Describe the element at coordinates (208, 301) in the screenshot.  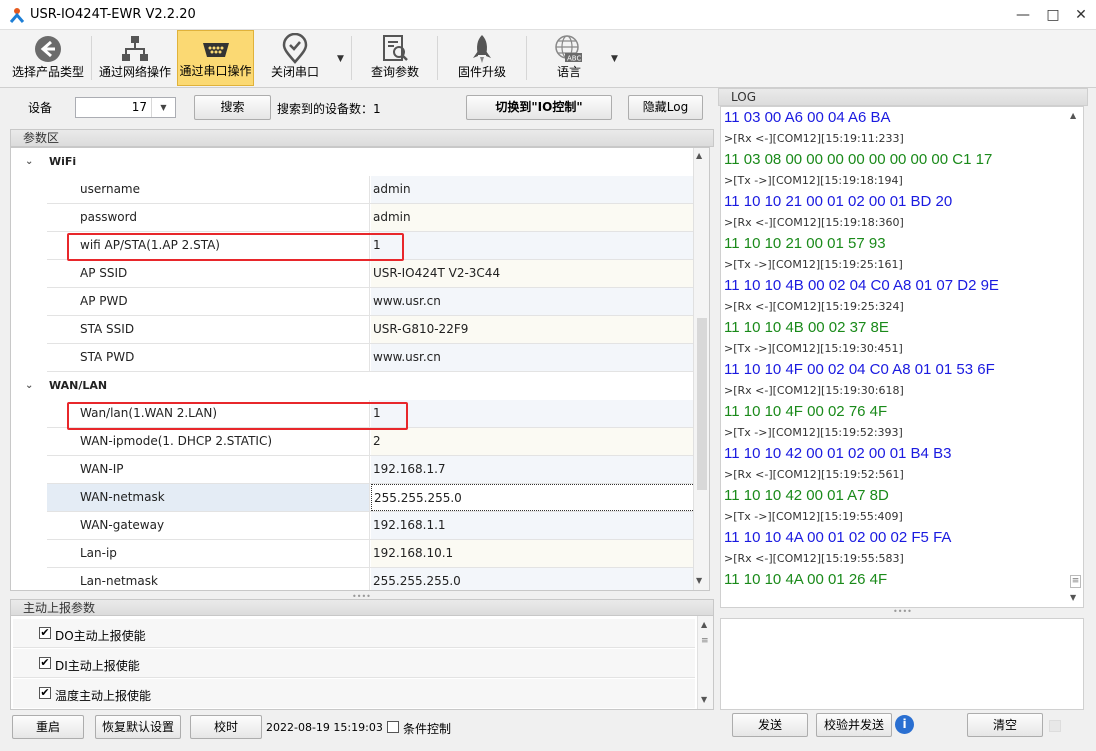
I see `param-name: AP PWD` at that location.